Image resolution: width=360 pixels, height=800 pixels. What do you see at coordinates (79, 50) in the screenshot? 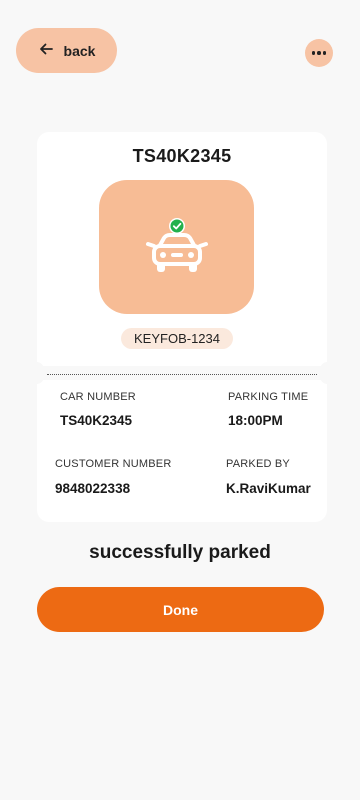
I see `back-label: back` at bounding box center [79, 50].